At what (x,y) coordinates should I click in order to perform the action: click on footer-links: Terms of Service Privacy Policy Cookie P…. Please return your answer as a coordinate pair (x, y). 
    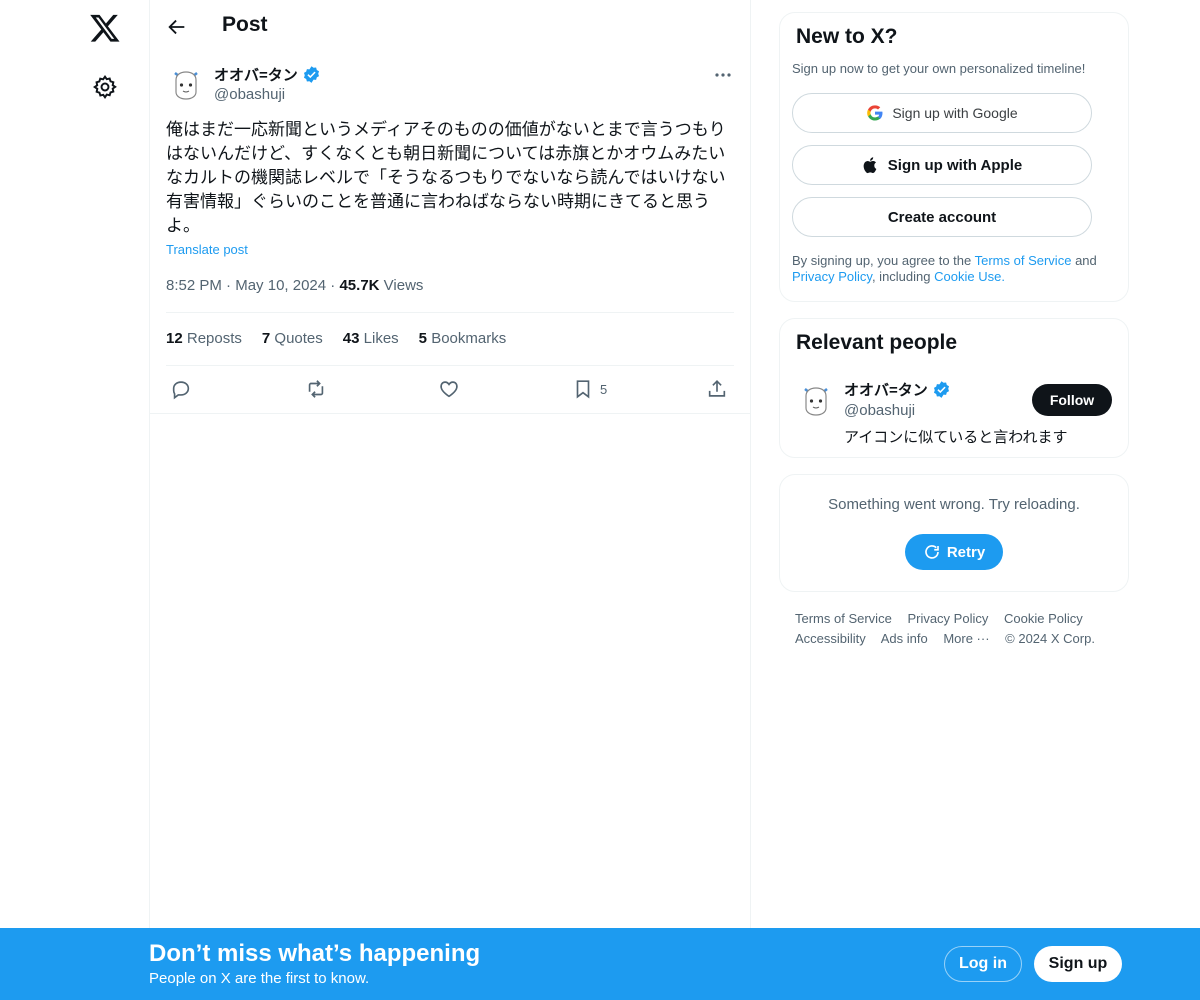
    Looking at the image, I should click on (955, 629).